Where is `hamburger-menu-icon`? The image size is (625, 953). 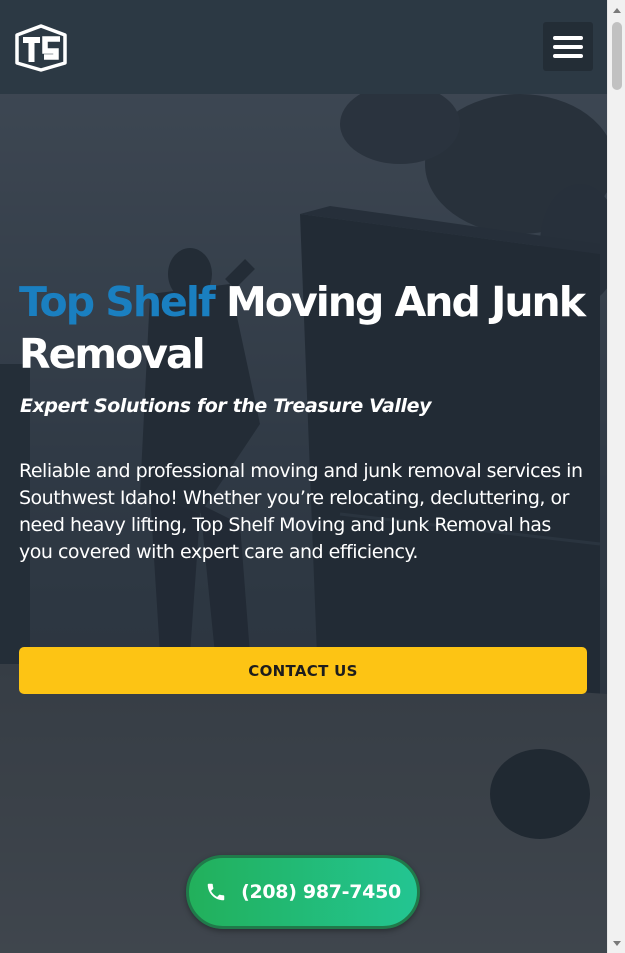 hamburger-menu-icon is located at coordinates (568, 46).